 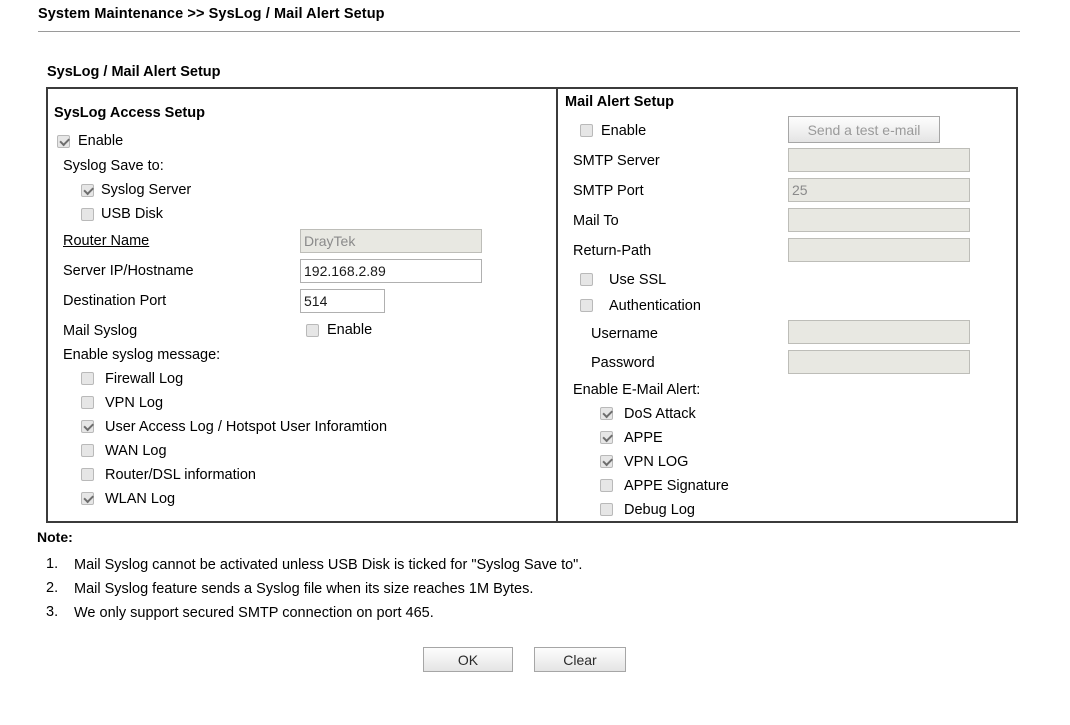 What do you see at coordinates (606, 485) in the screenshot?
I see `appe-signature-checkbox` at bounding box center [606, 485].